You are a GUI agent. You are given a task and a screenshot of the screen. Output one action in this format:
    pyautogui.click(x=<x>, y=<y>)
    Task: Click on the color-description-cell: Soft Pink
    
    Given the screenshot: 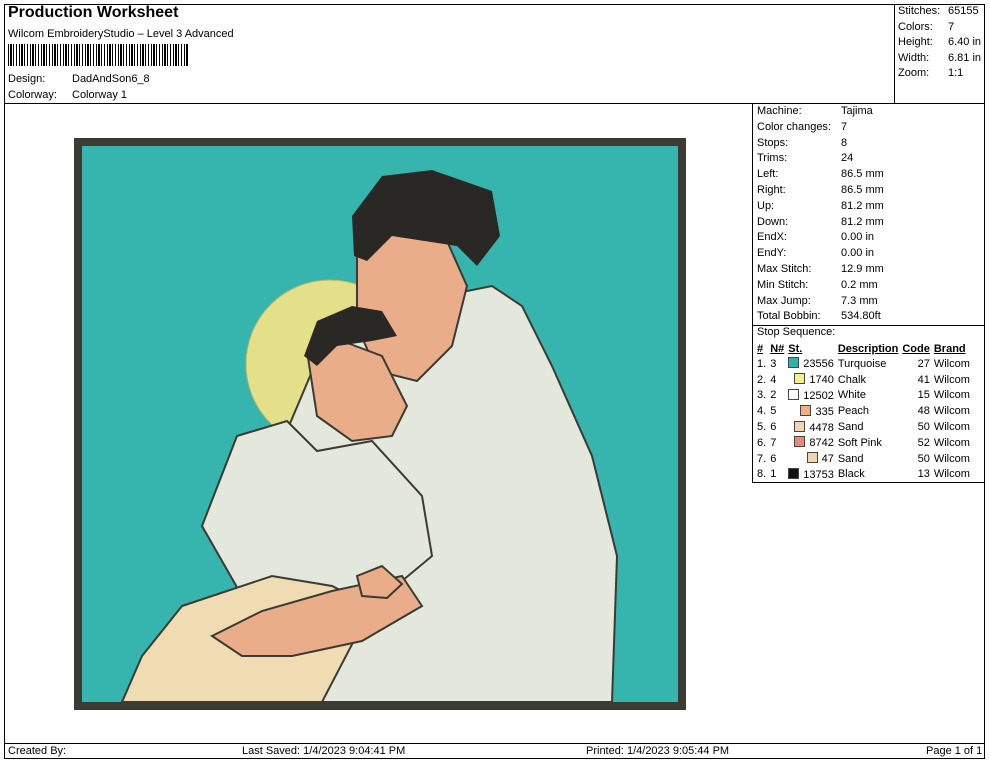 What is the action you would take?
    pyautogui.click(x=868, y=443)
    